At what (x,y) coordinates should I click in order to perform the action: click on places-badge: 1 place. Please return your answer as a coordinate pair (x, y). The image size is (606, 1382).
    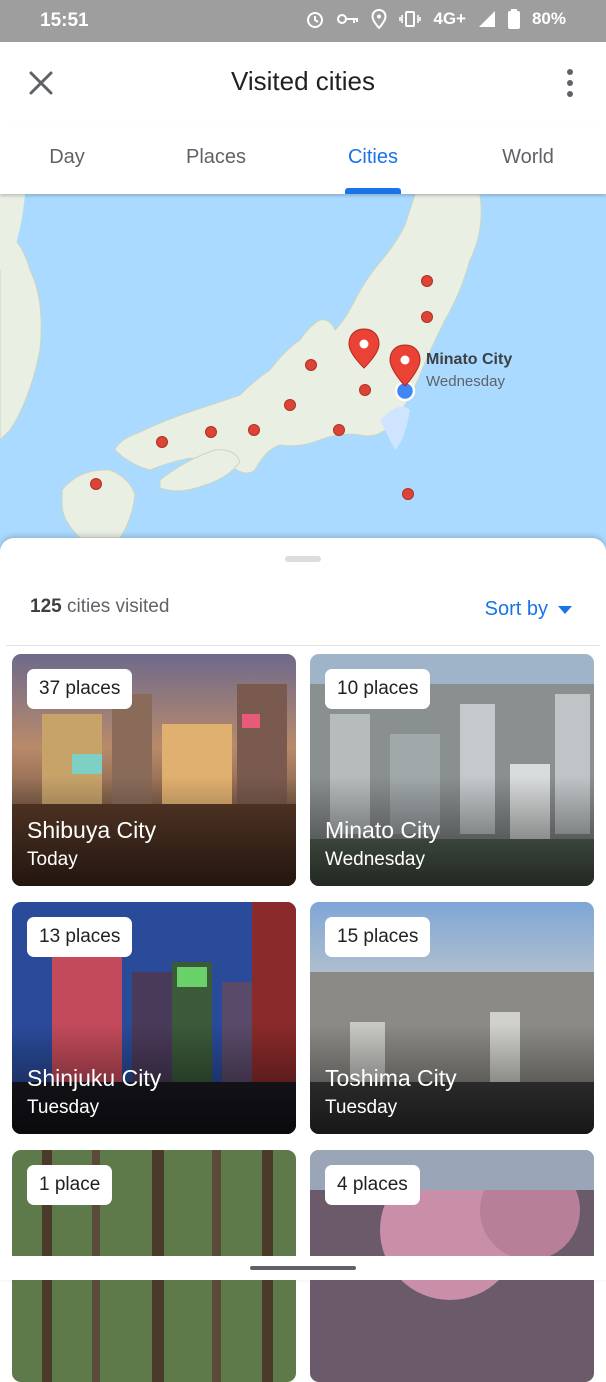
    Looking at the image, I should click on (70, 1185).